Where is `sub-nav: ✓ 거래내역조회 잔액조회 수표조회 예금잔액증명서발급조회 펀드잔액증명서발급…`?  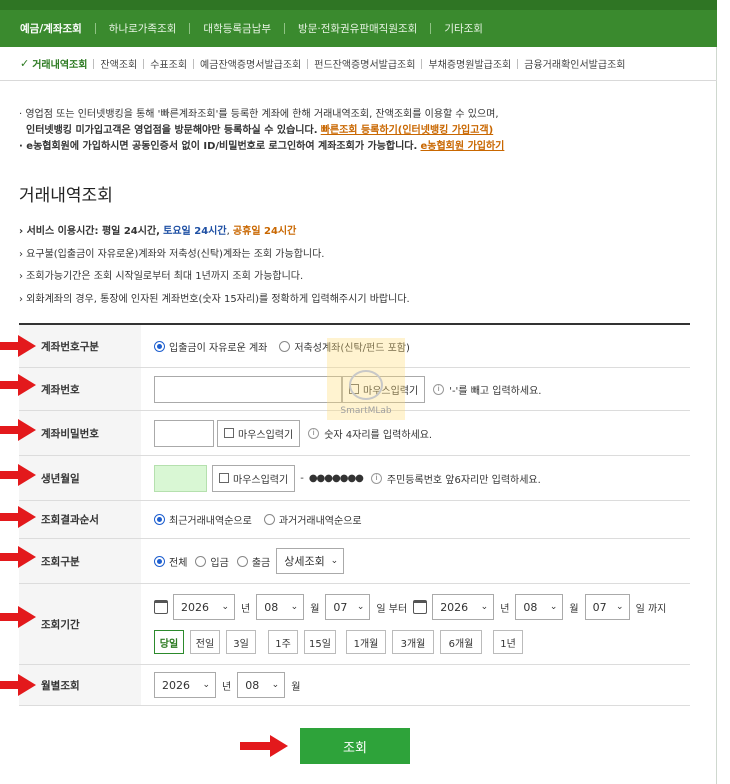 sub-nav: ✓ 거래내역조회 잔액조회 수표조회 예금잔액증명서발급조회 펀드잔액증명서발급… is located at coordinates (358, 64).